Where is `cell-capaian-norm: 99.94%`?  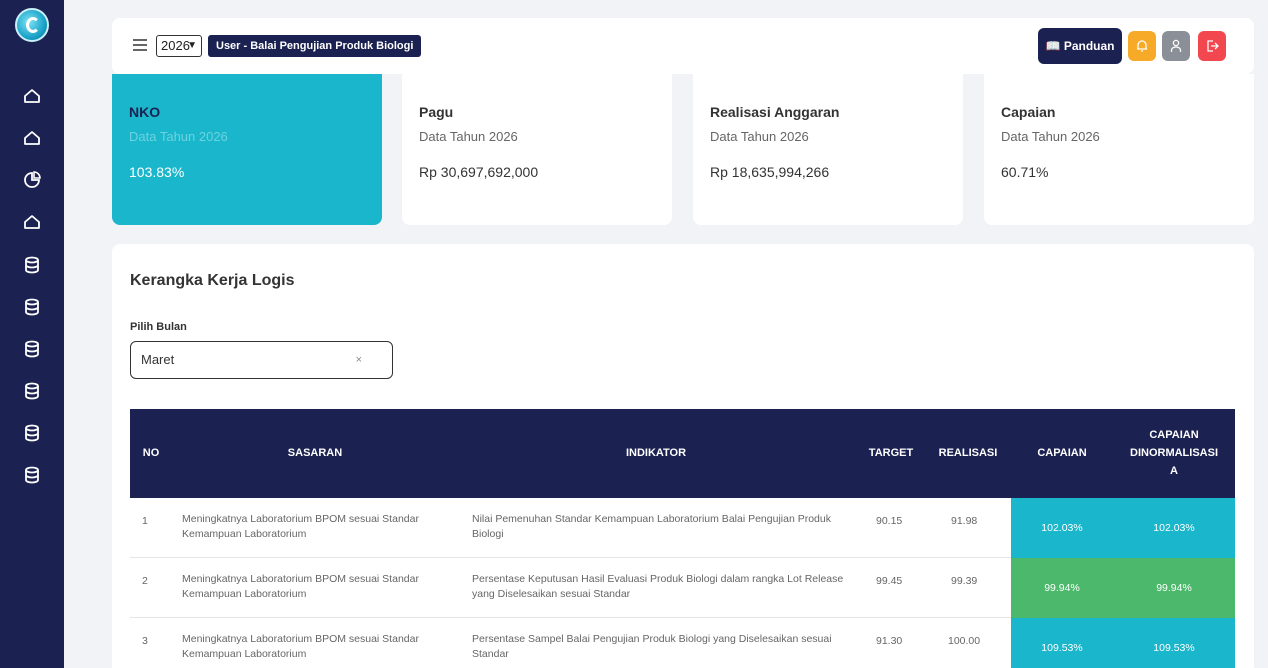 cell-capaian-norm: 99.94% is located at coordinates (1174, 588).